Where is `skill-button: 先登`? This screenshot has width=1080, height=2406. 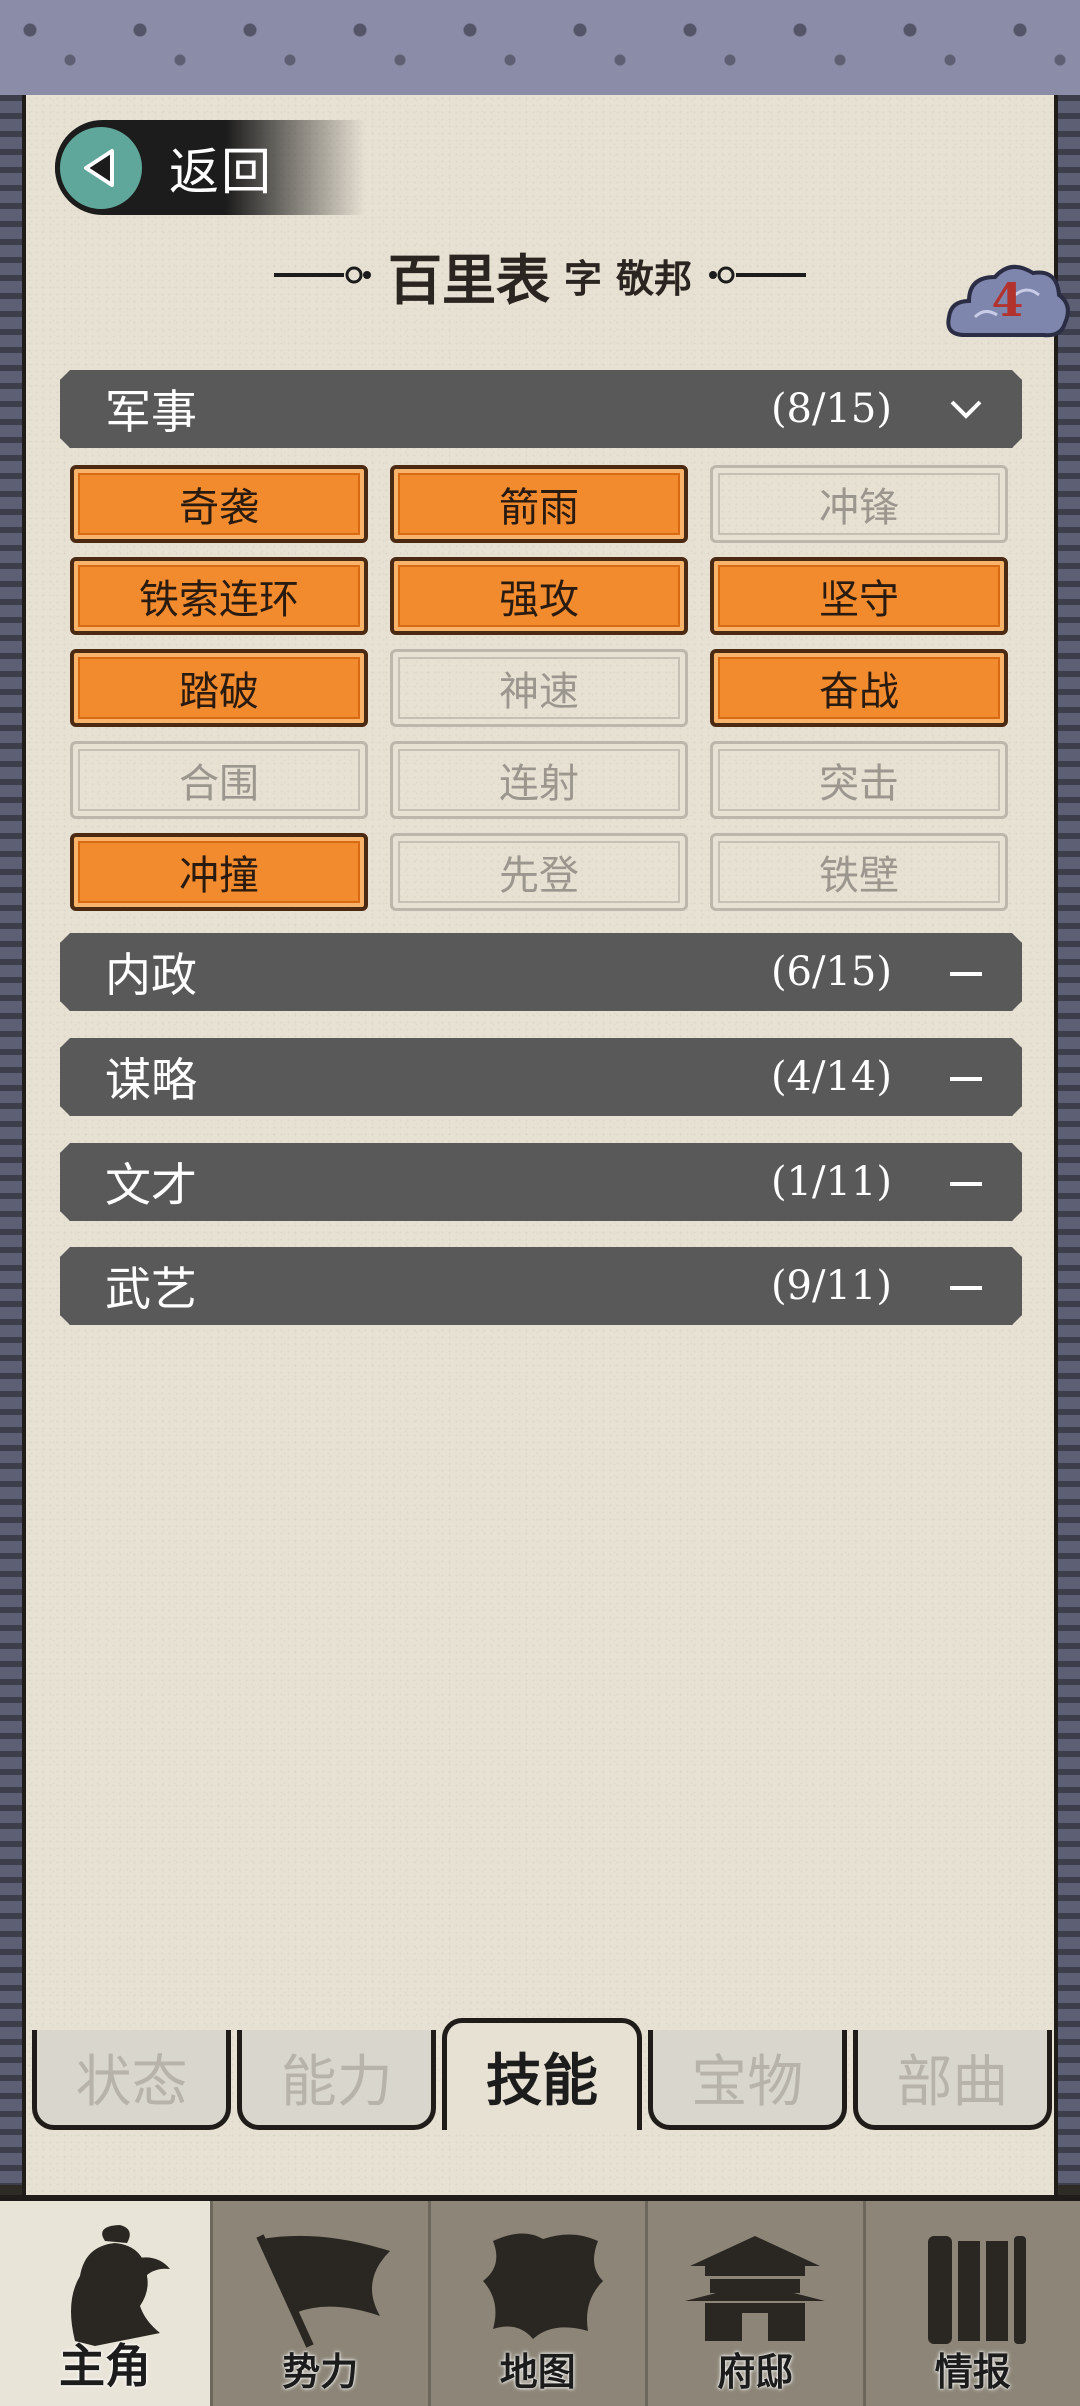
skill-button: 先登 is located at coordinates (539, 872).